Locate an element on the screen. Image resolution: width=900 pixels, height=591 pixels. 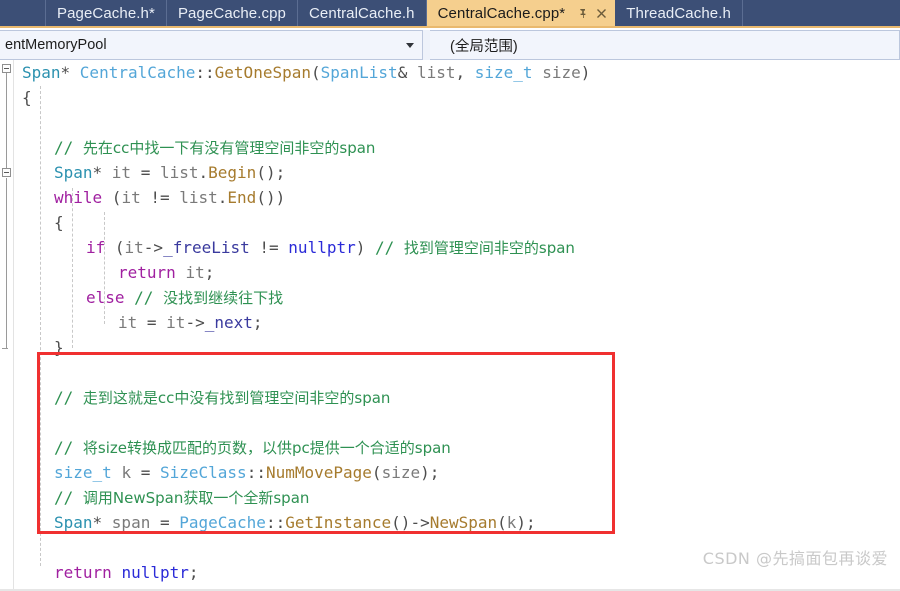
csdn-watermark: CSDN @先搞面包再谈爱 is located at coordinates (795, 558).